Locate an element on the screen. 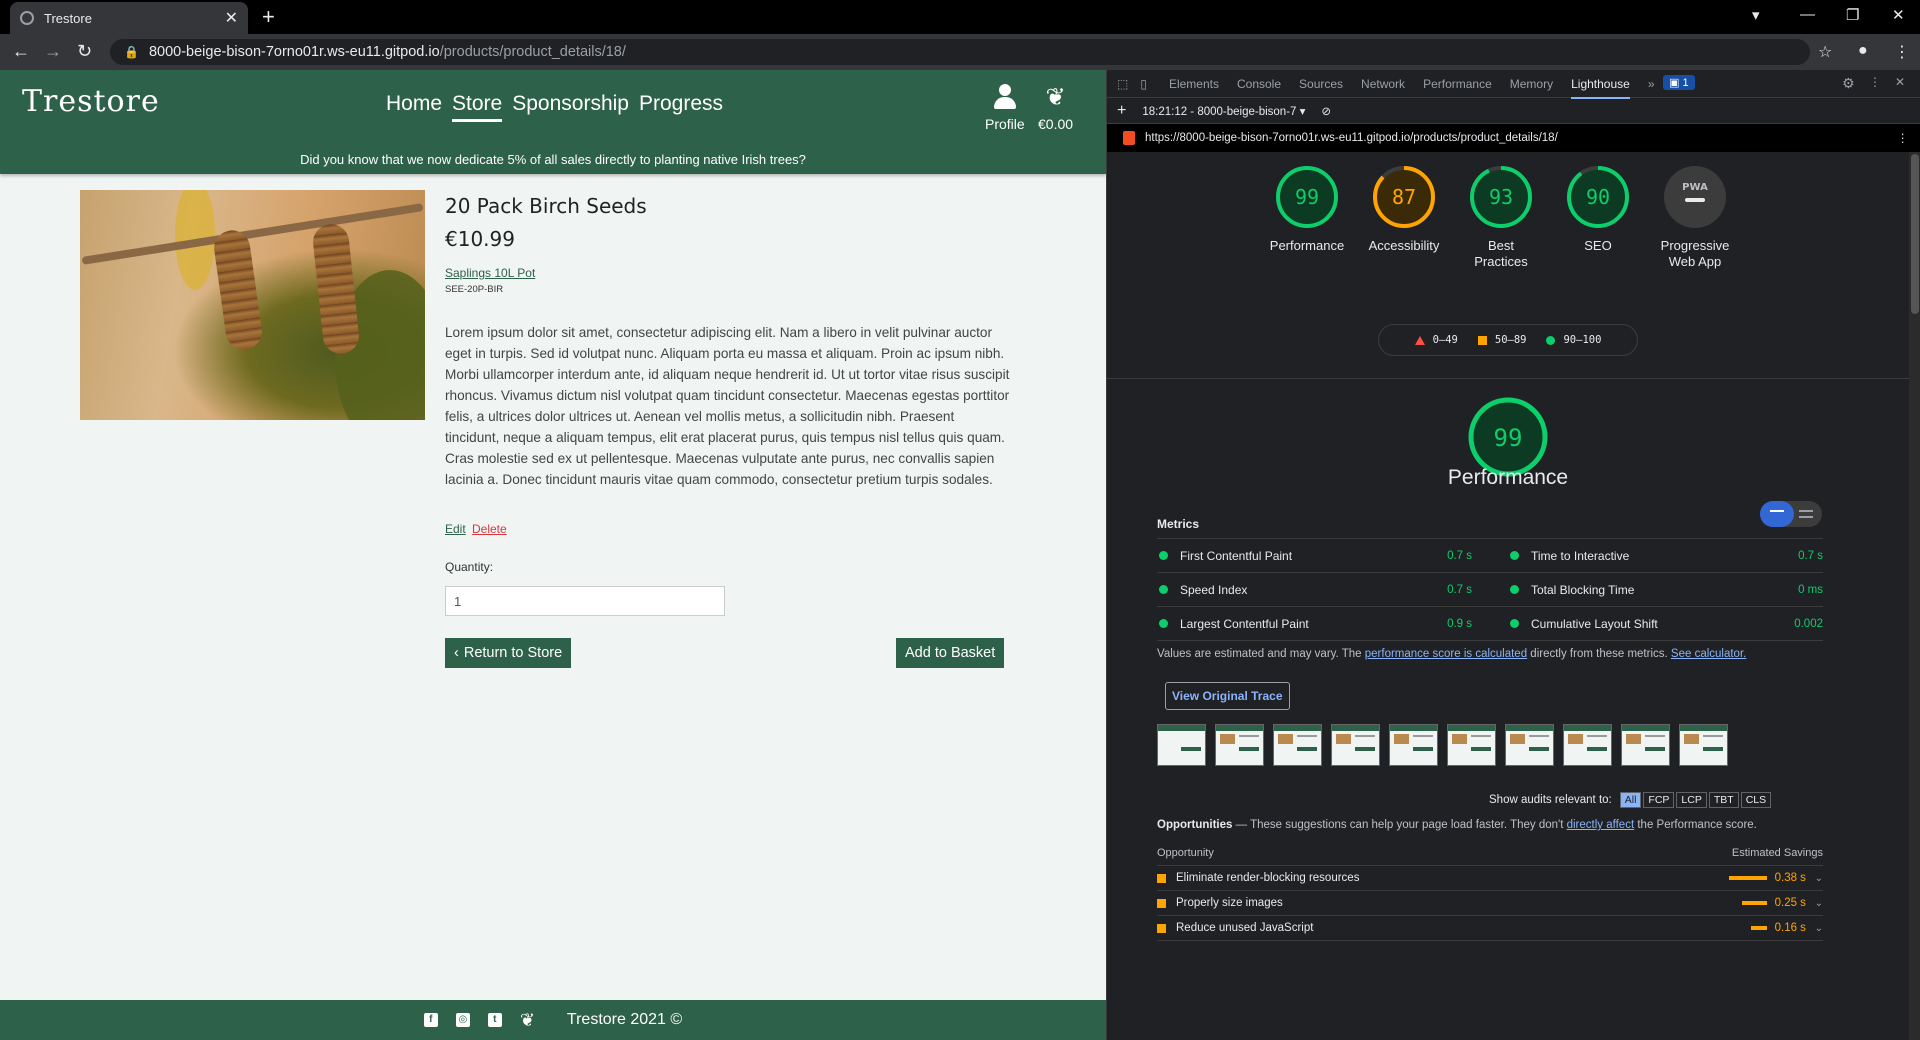  metric-tbt: Total Blocking Time 0 ms is located at coordinates (1656, 589).